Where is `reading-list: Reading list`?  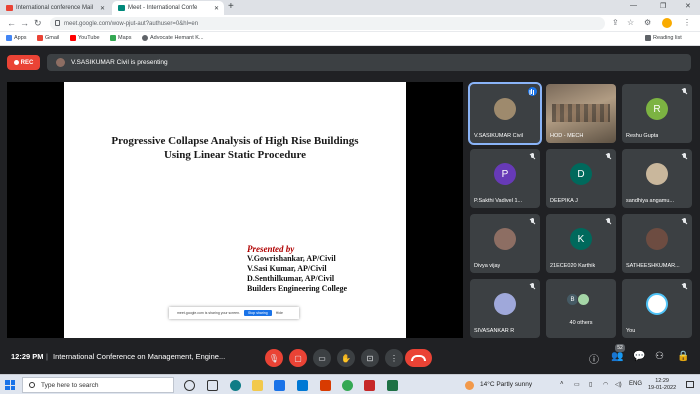
reading-list: Reading list is located at coordinates (663, 38).